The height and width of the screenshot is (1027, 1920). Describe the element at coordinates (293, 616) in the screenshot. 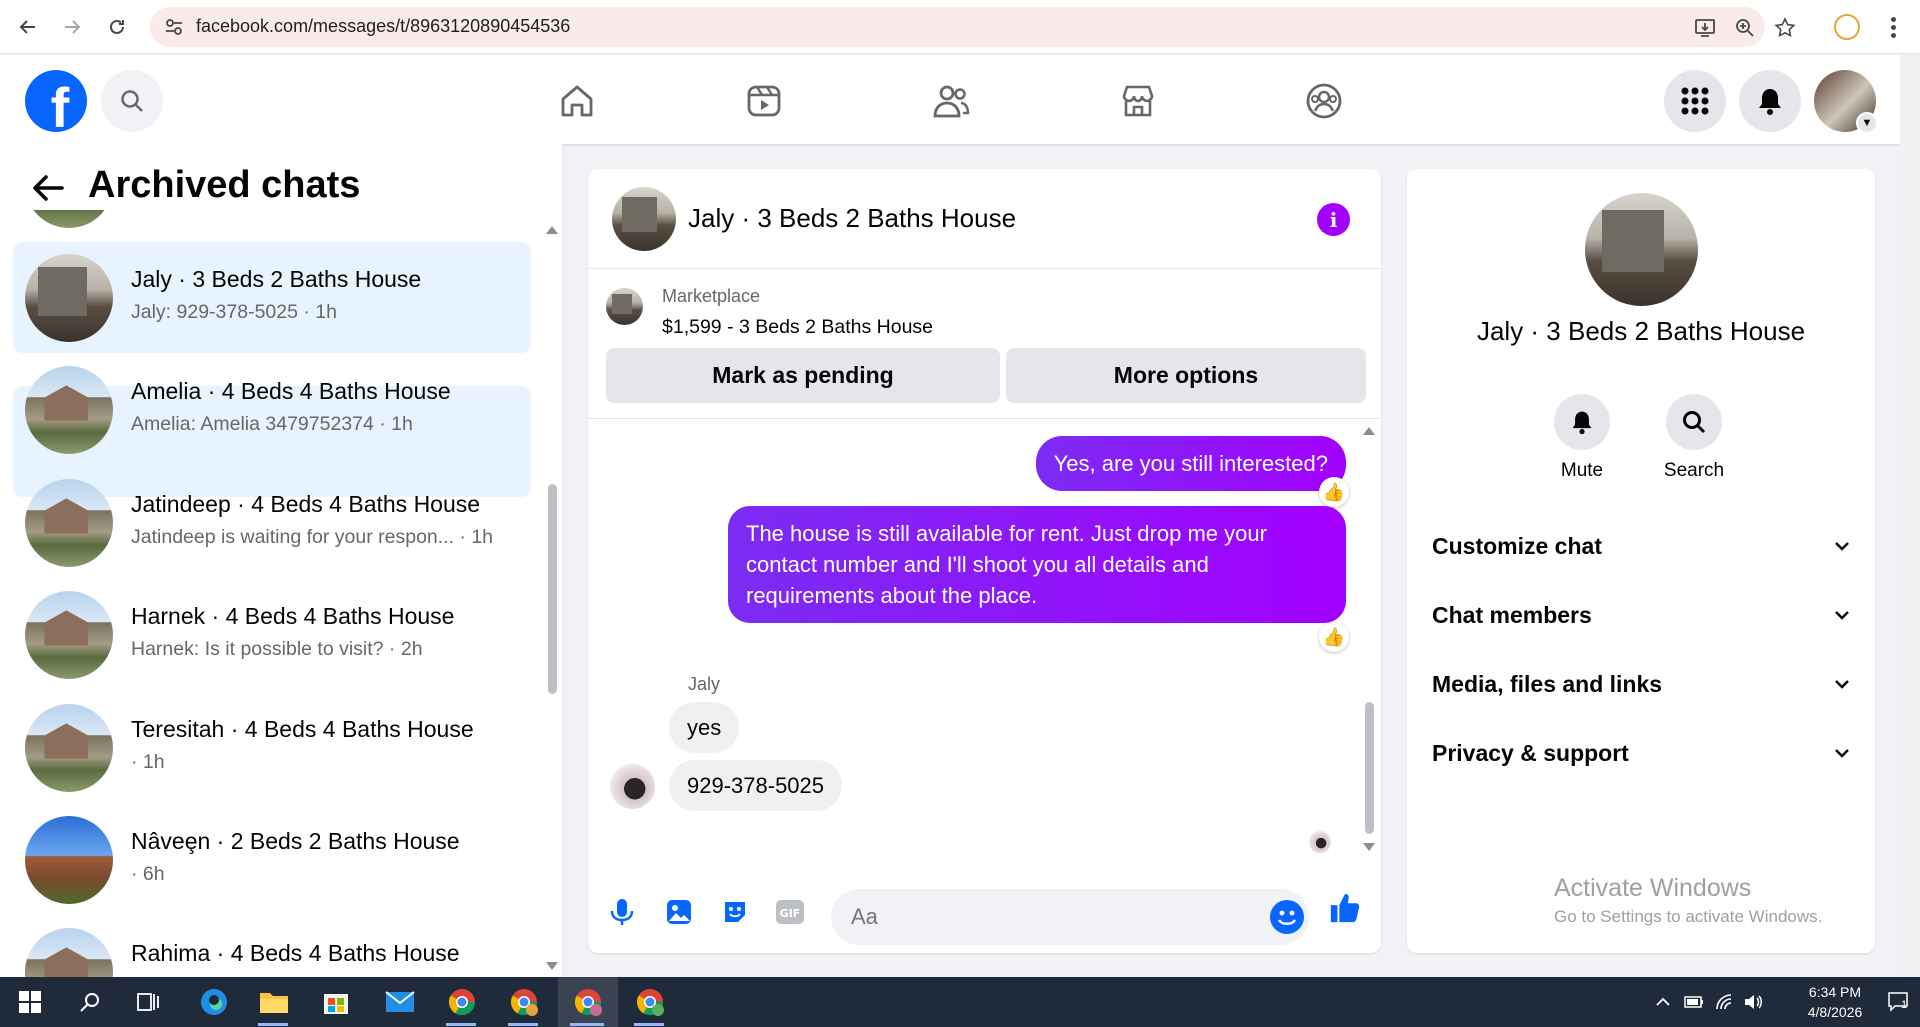

I see `conversation-name: Harnek · 4 Beds 4 Baths House` at that location.